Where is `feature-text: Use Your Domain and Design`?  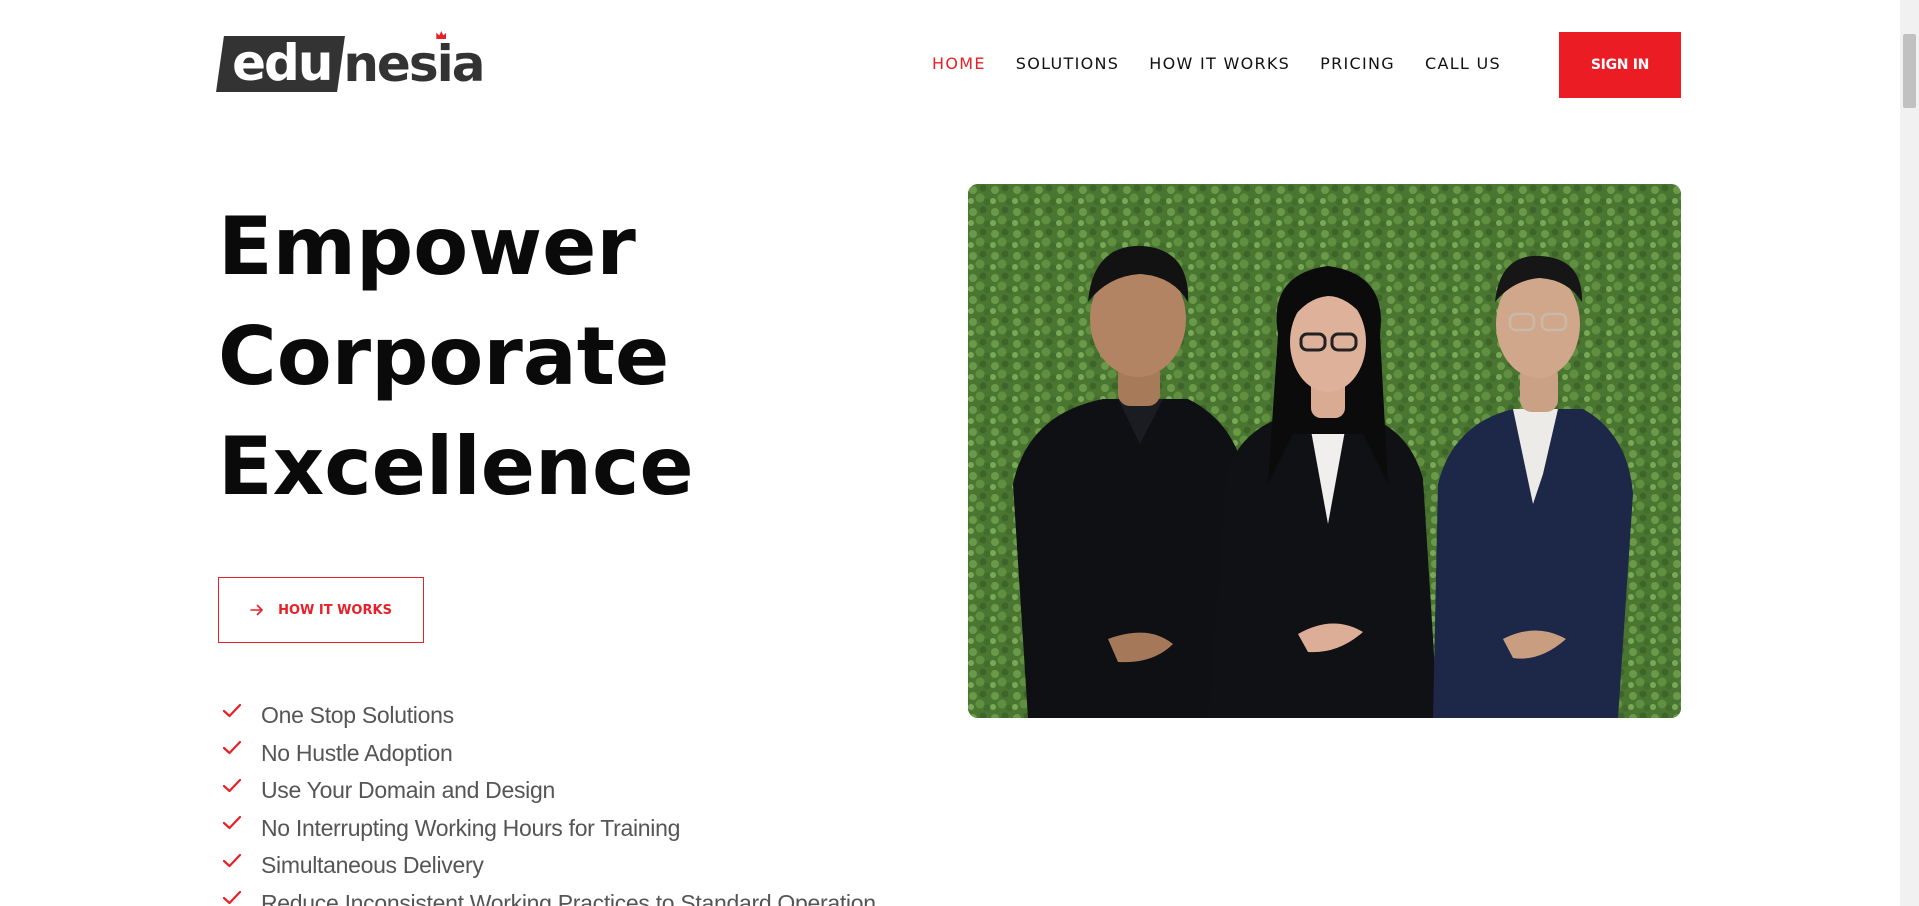
feature-text: Use Your Domain and Design is located at coordinates (408, 790).